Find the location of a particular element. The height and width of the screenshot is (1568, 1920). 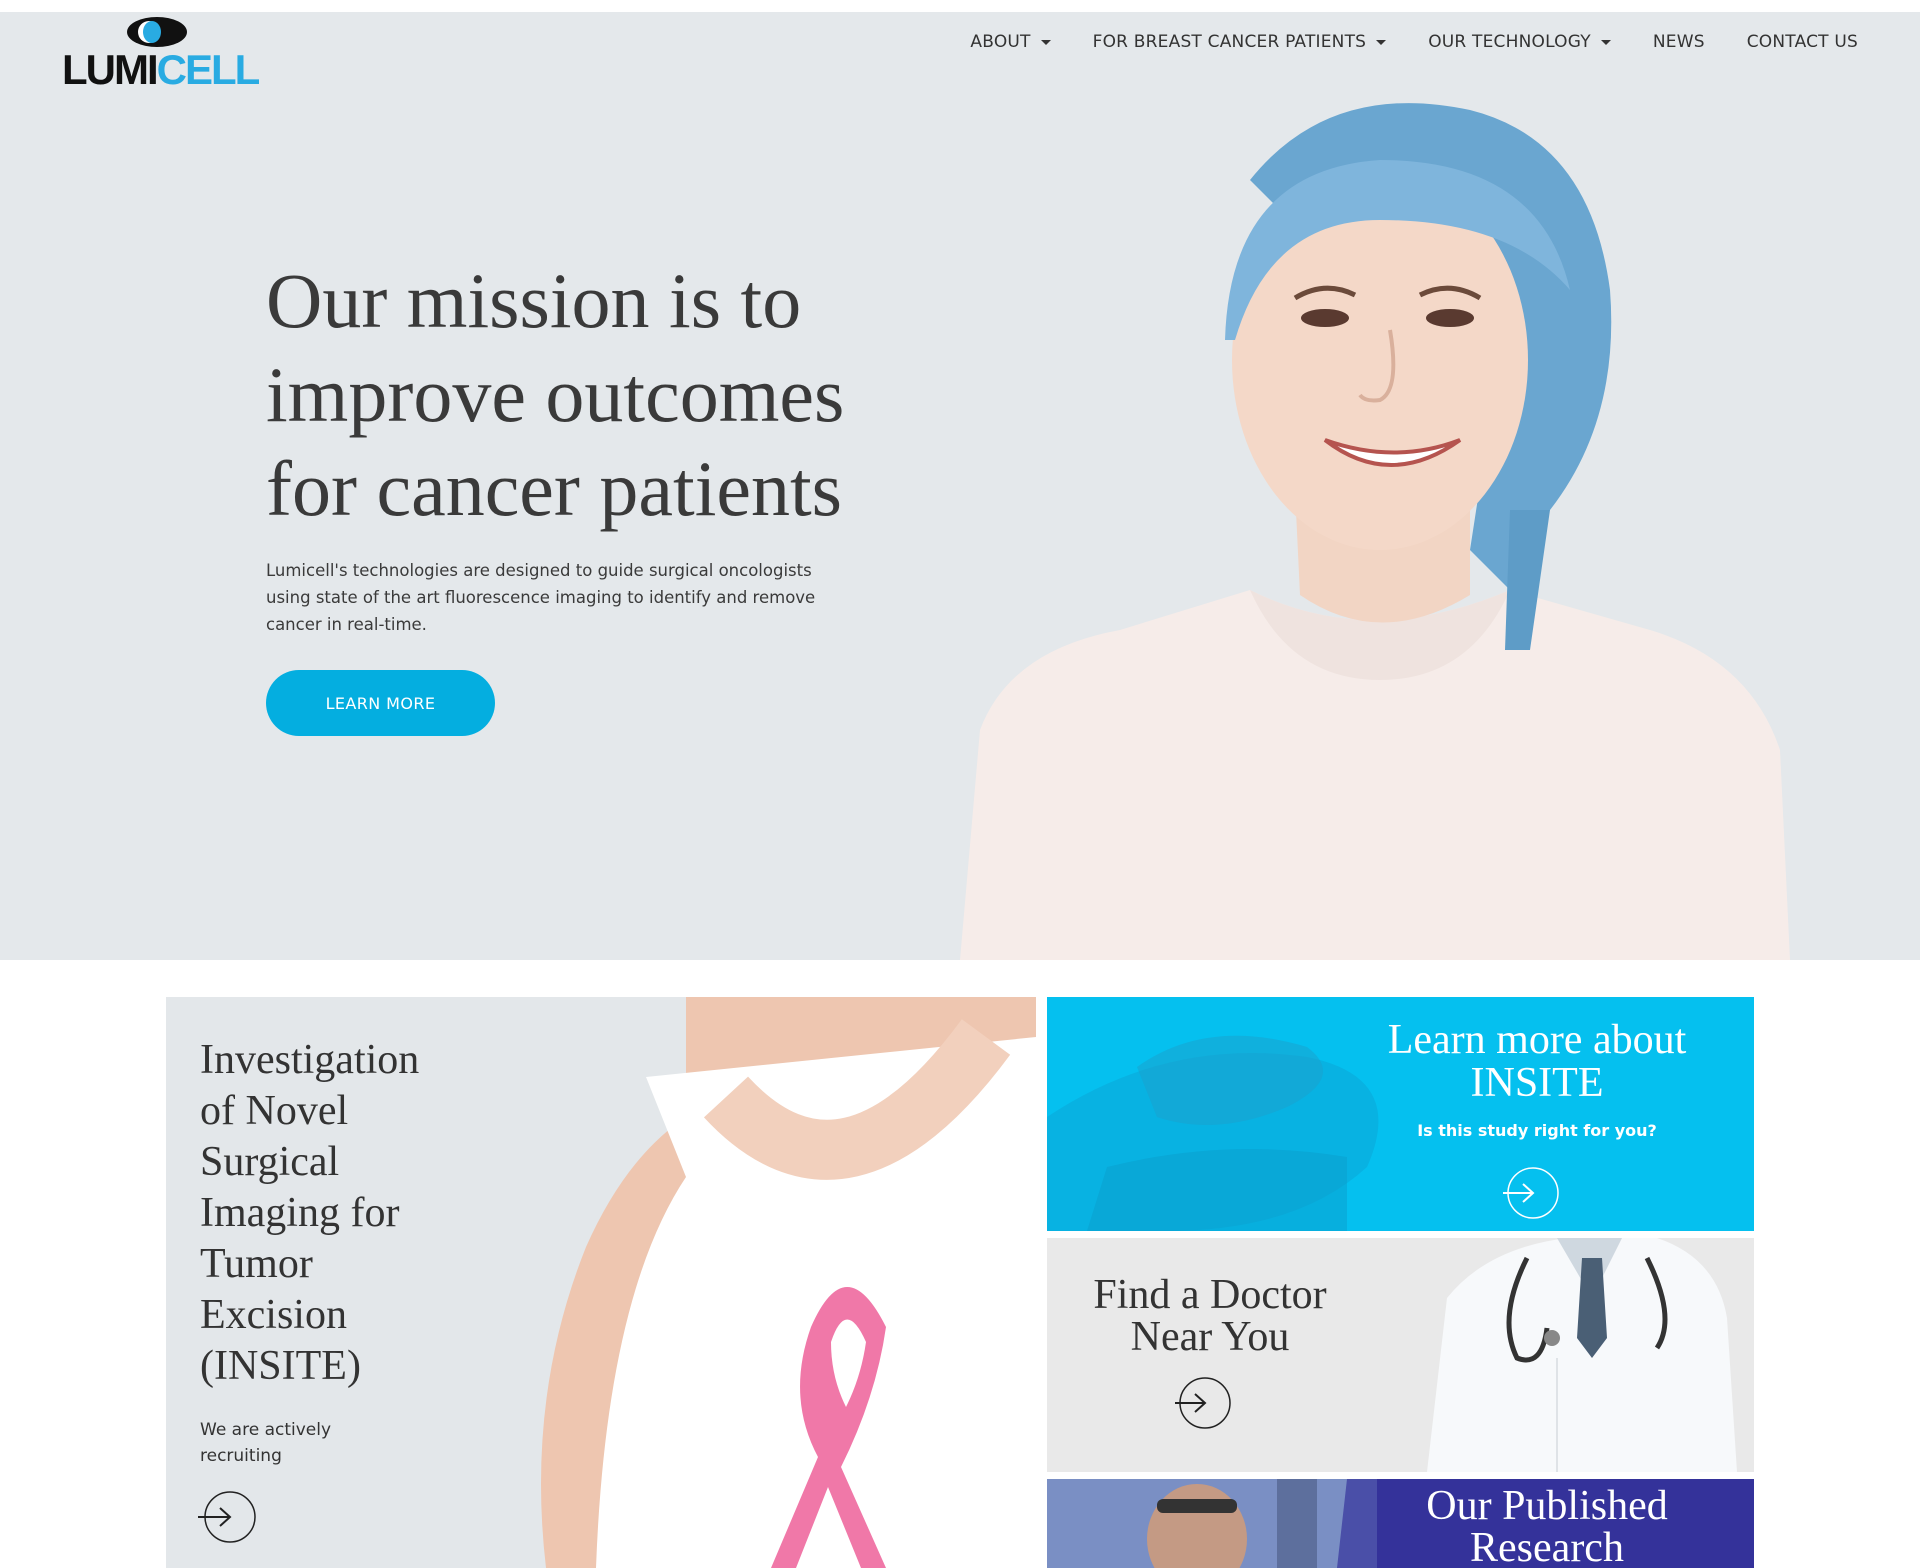

nav-item-our-technology: OUR TECHNOLOGY is located at coordinates (1519, 42).